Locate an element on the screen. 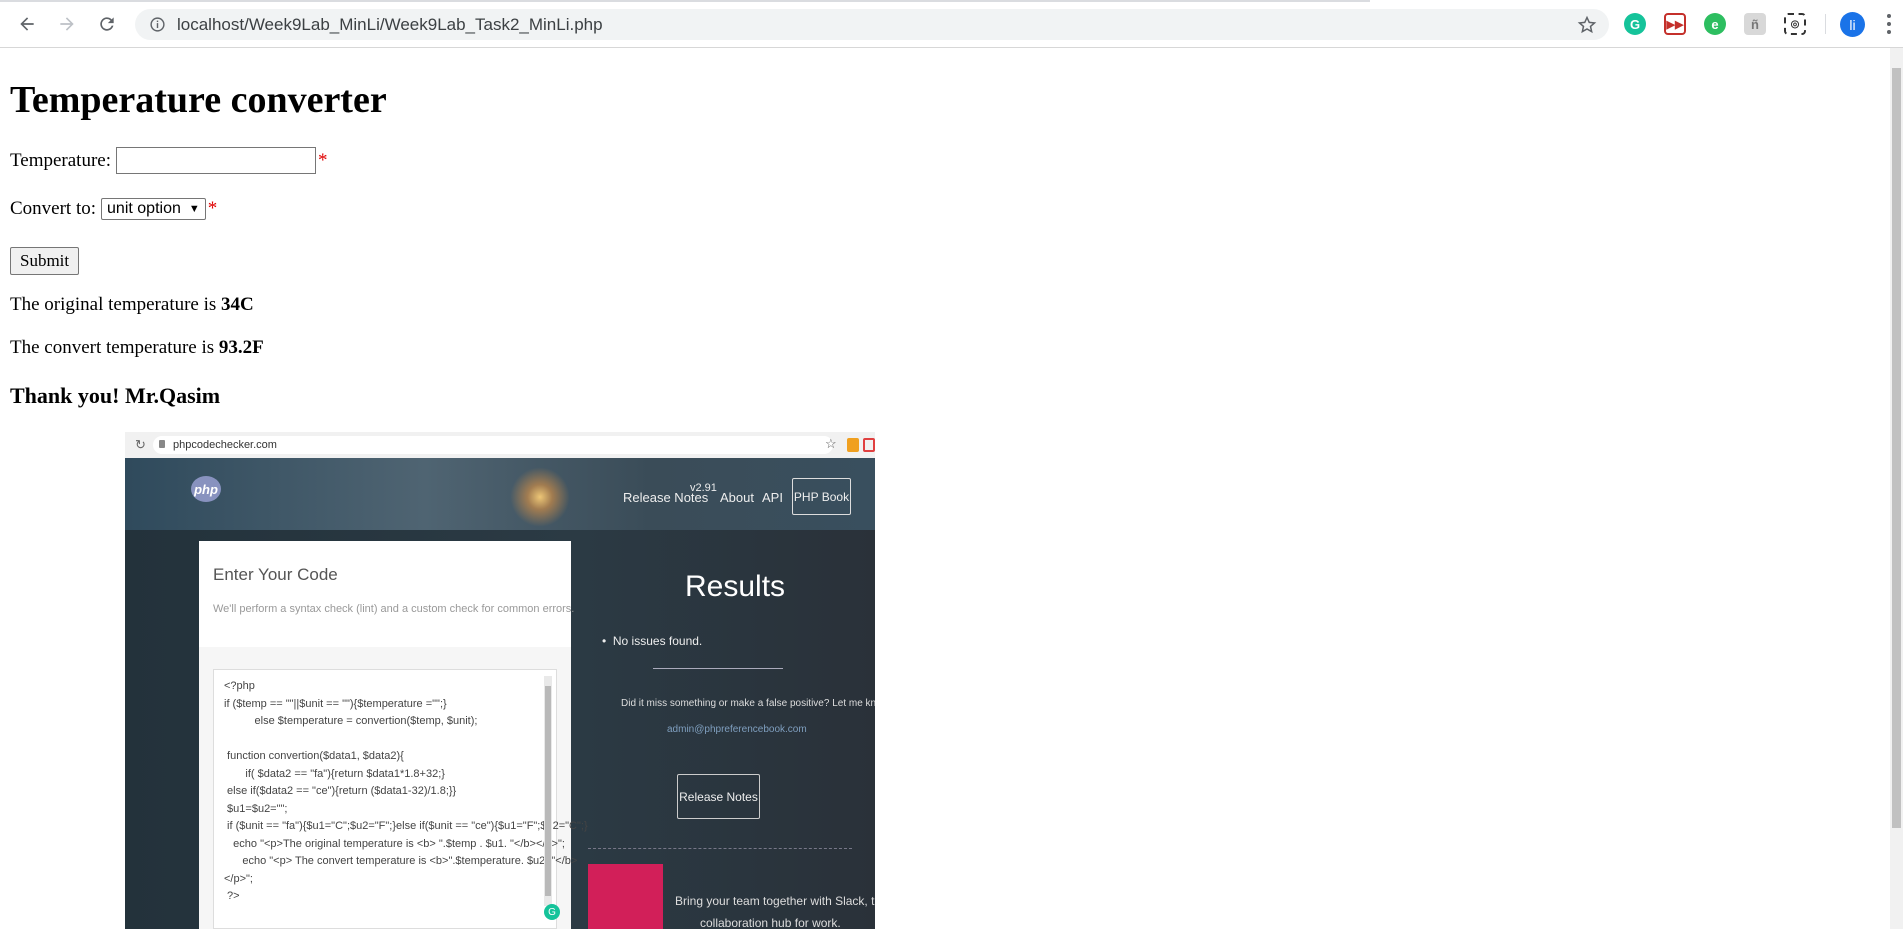  arrow-left-icon is located at coordinates (27, 24).